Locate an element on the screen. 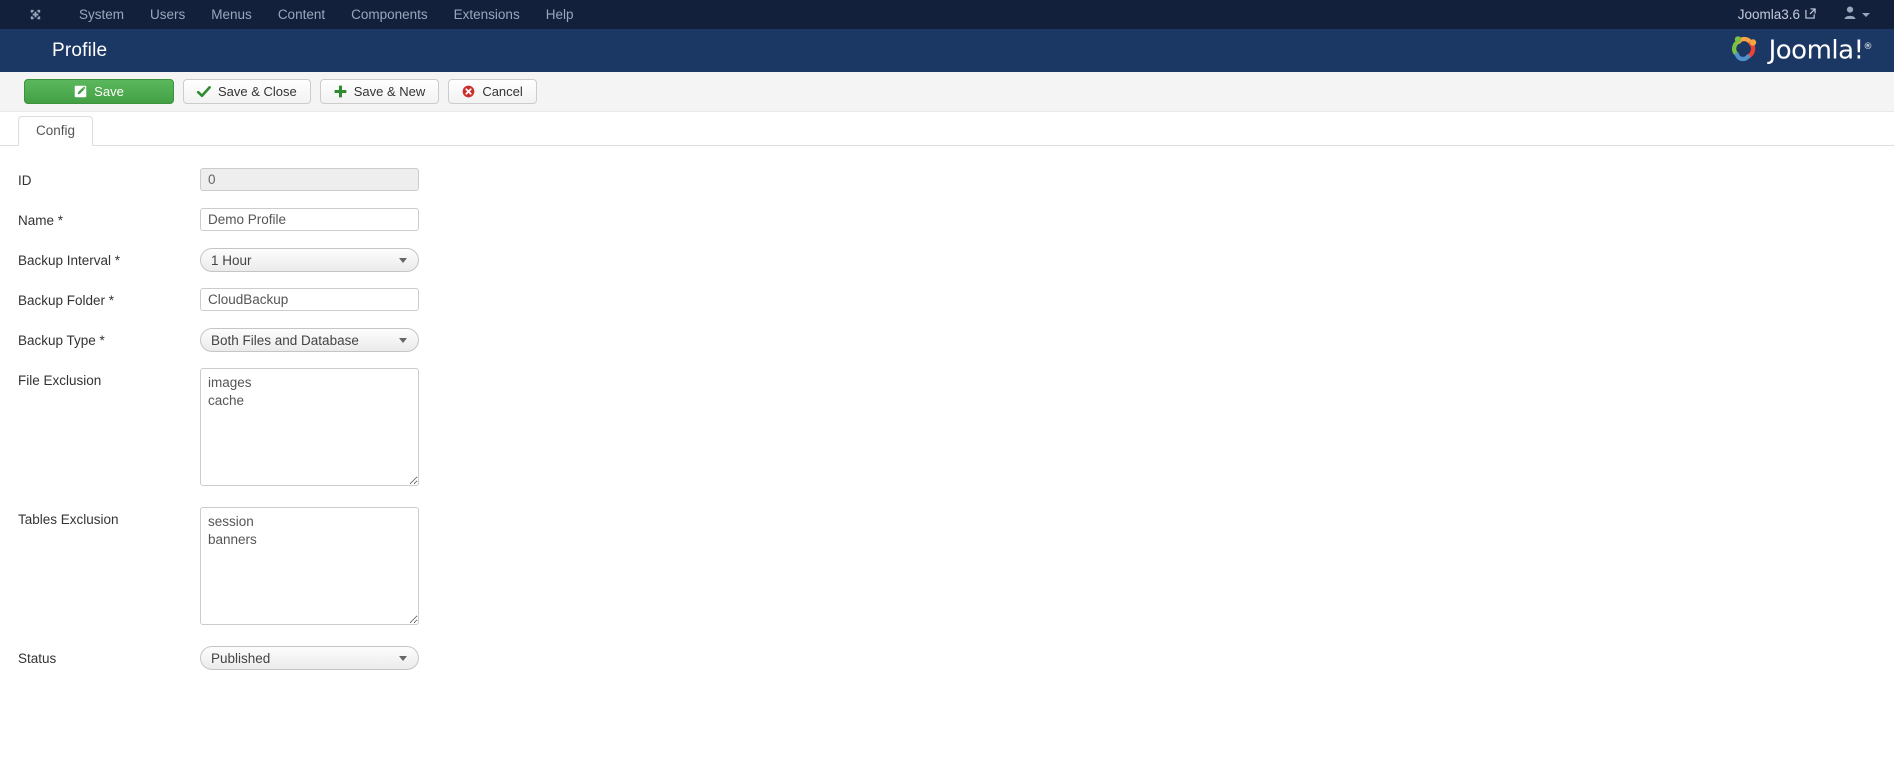 This screenshot has height=772, width=1894. tables-exclusion-textarea: session banners is located at coordinates (309, 566).